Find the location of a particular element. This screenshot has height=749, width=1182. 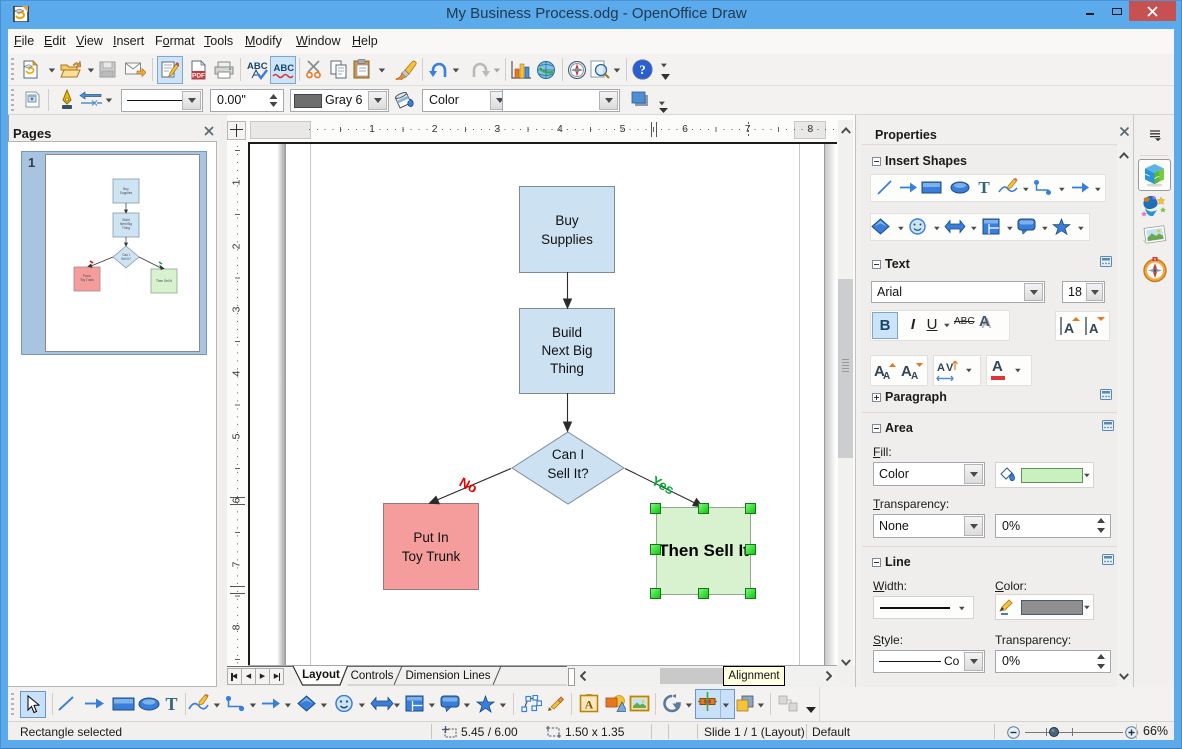

svg-text: Thing is located at coordinates (126, 228).